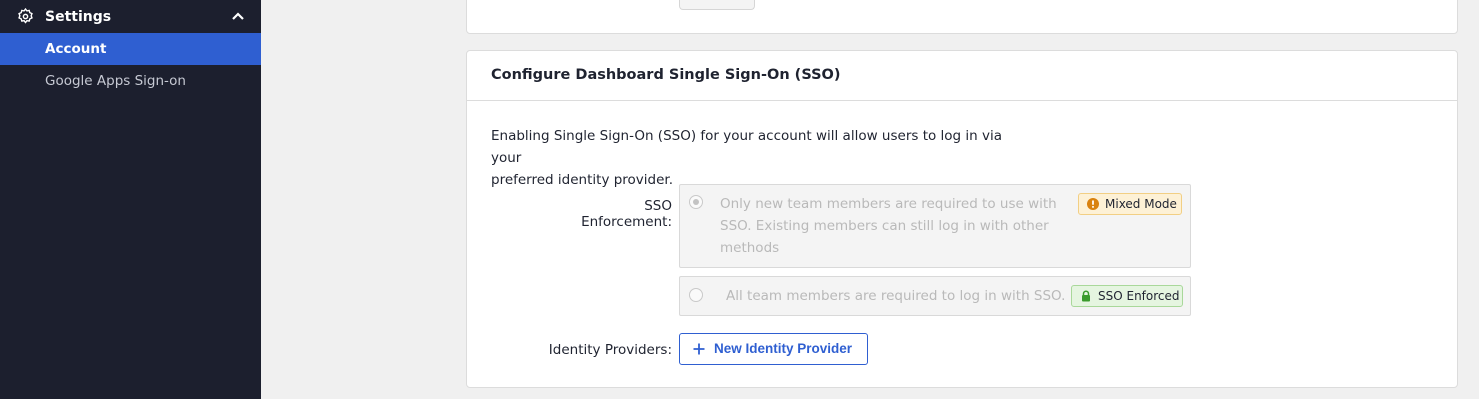  Describe the element at coordinates (1139, 296) in the screenshot. I see `badge-label: SSO Enforced` at that location.